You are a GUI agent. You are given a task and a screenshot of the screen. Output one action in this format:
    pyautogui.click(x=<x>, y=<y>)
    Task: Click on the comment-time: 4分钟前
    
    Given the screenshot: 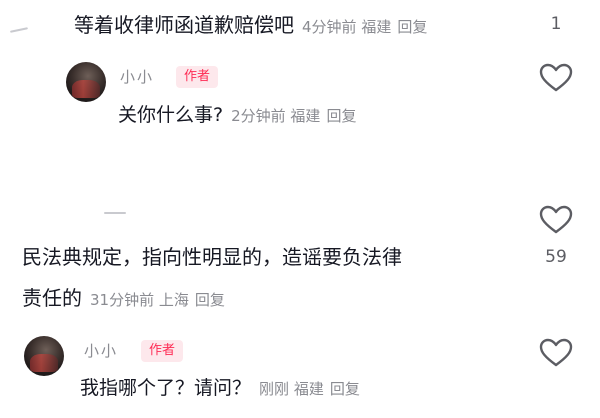 What is the action you would take?
    pyautogui.click(x=329, y=27)
    